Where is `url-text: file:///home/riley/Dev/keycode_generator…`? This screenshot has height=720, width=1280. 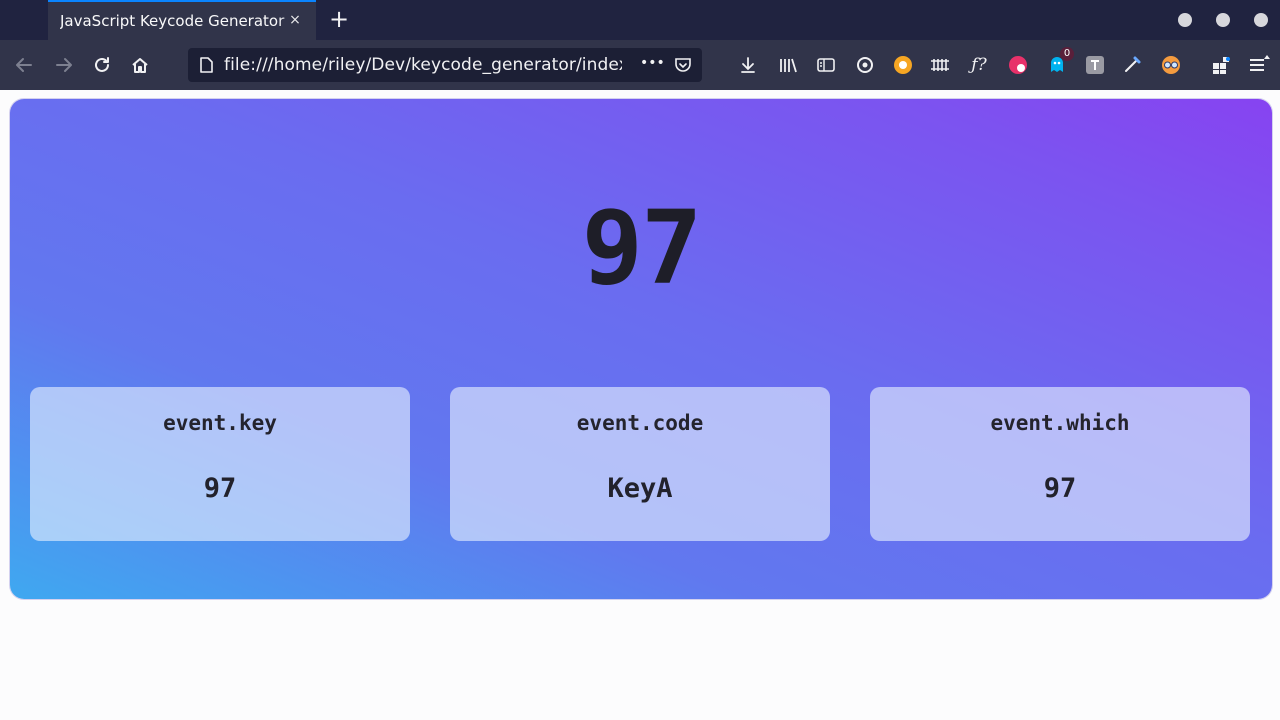
url-text: file:///home/riley/Dev/keycode_generator… is located at coordinates (423, 65).